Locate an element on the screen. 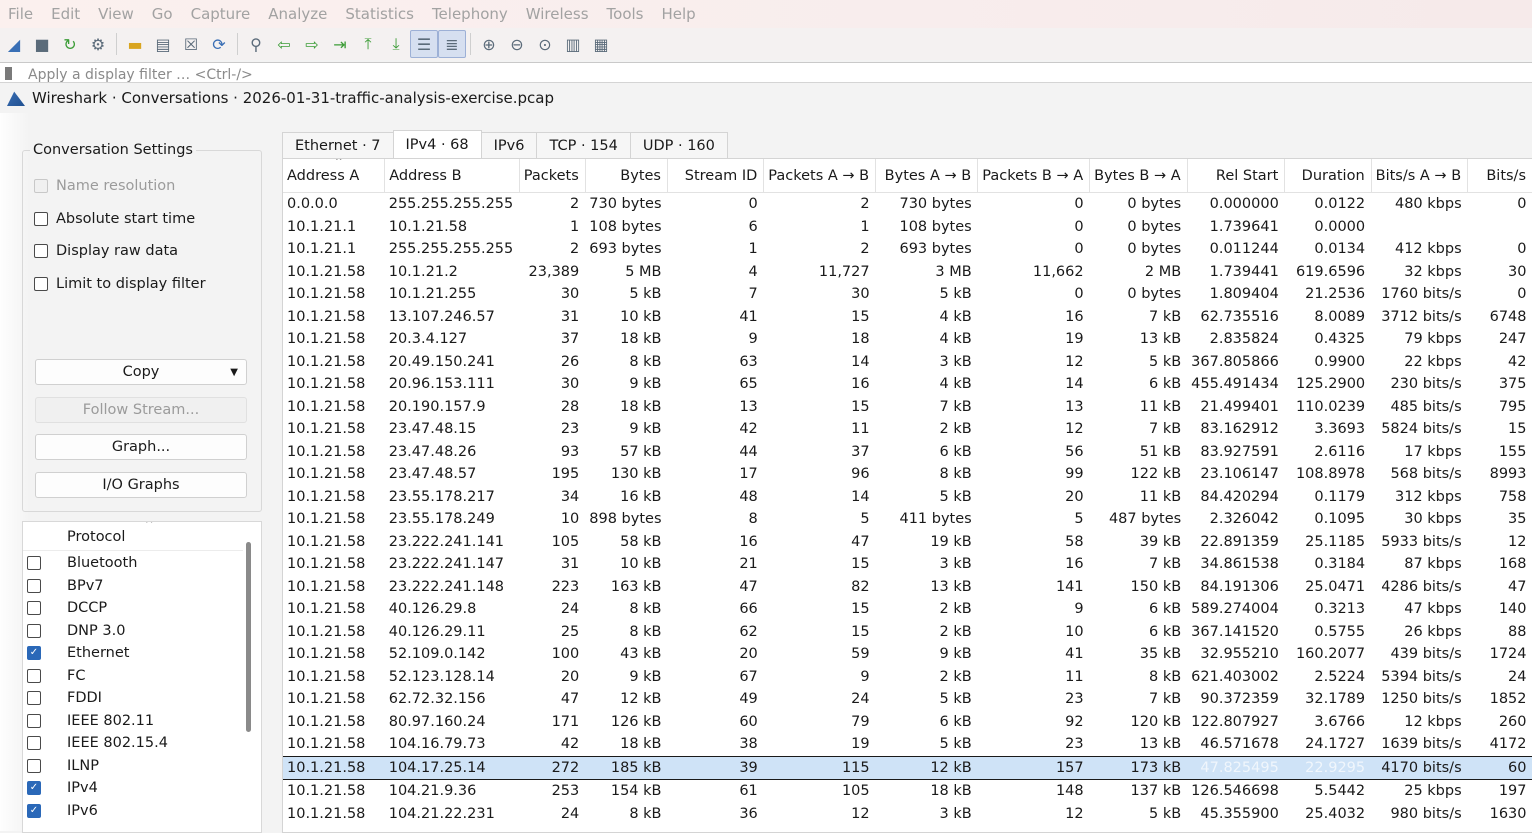 The height and width of the screenshot is (833, 1532). protocol-item-fddi: FDDI is located at coordinates (132, 698).